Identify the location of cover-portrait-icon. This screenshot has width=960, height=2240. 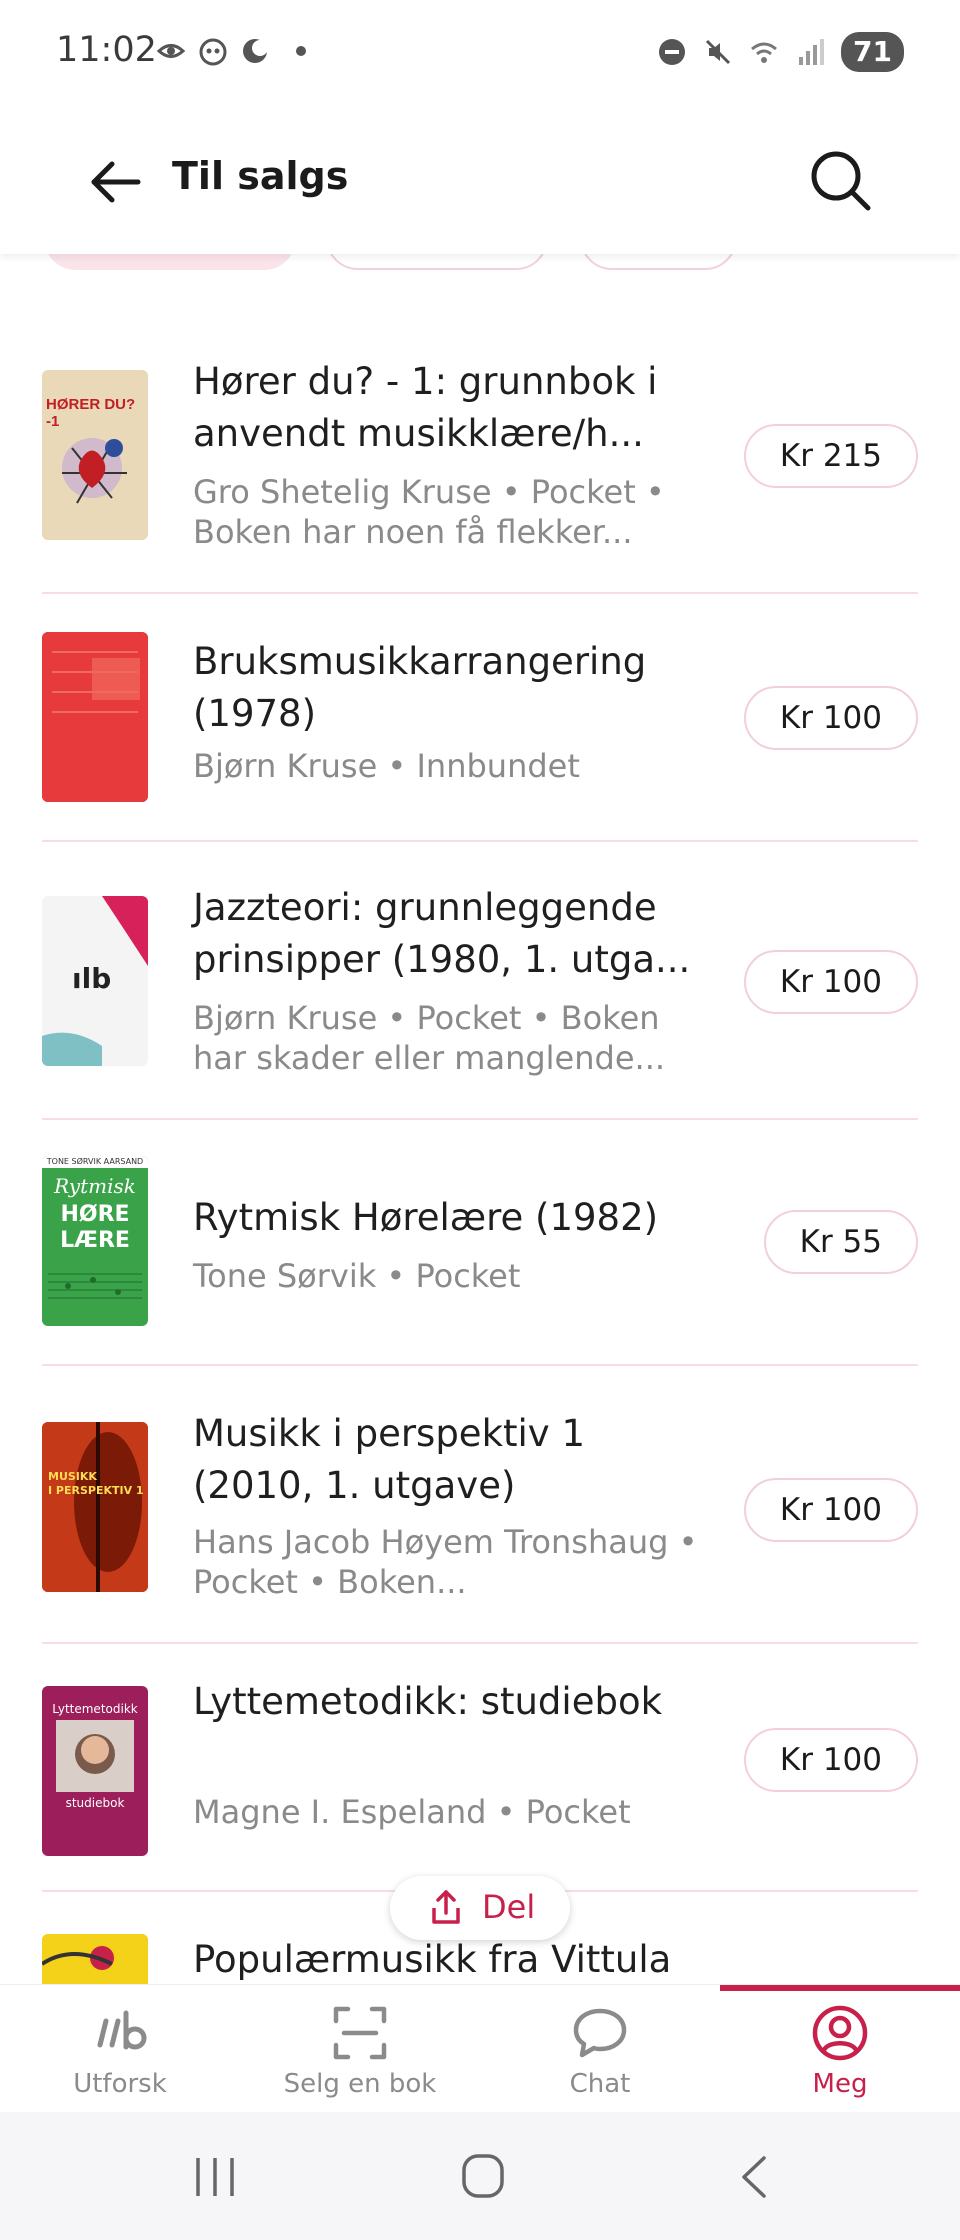
(95, 1756).